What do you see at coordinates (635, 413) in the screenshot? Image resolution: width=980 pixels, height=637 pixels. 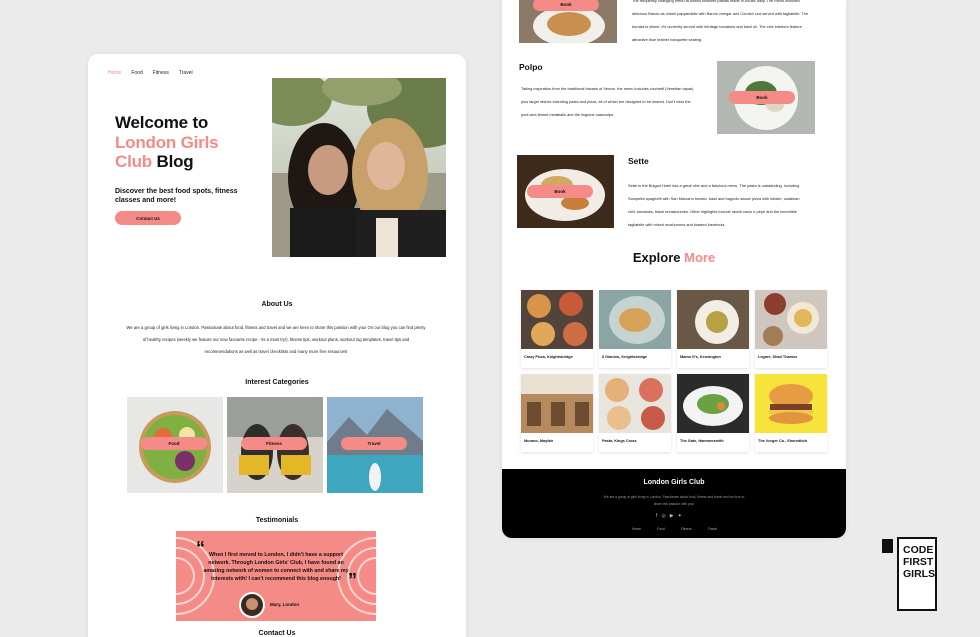 I see `restaurant-card: Pasta, Kings Cross` at bounding box center [635, 413].